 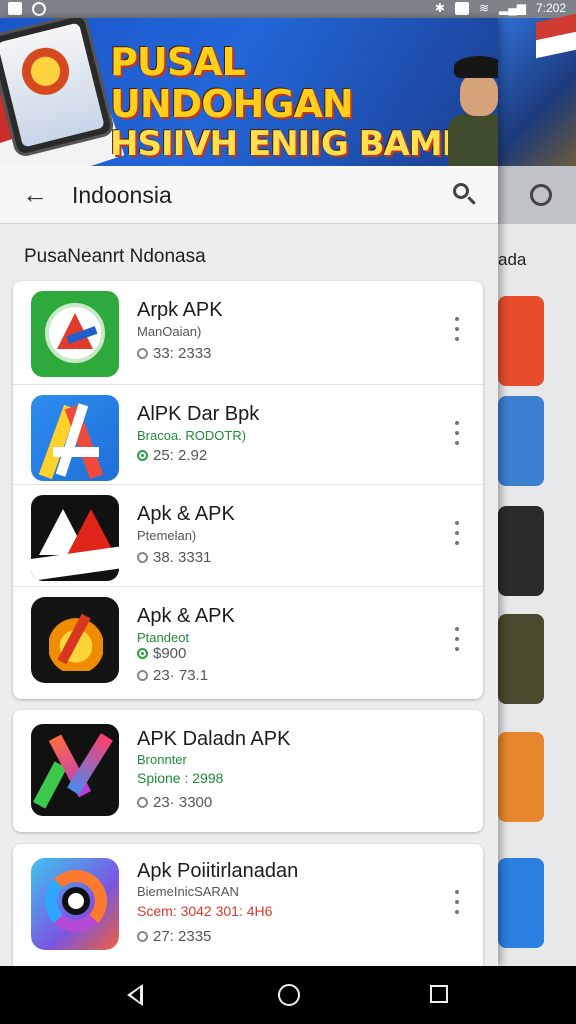 I want to click on background-banner, so click(x=537, y=89).